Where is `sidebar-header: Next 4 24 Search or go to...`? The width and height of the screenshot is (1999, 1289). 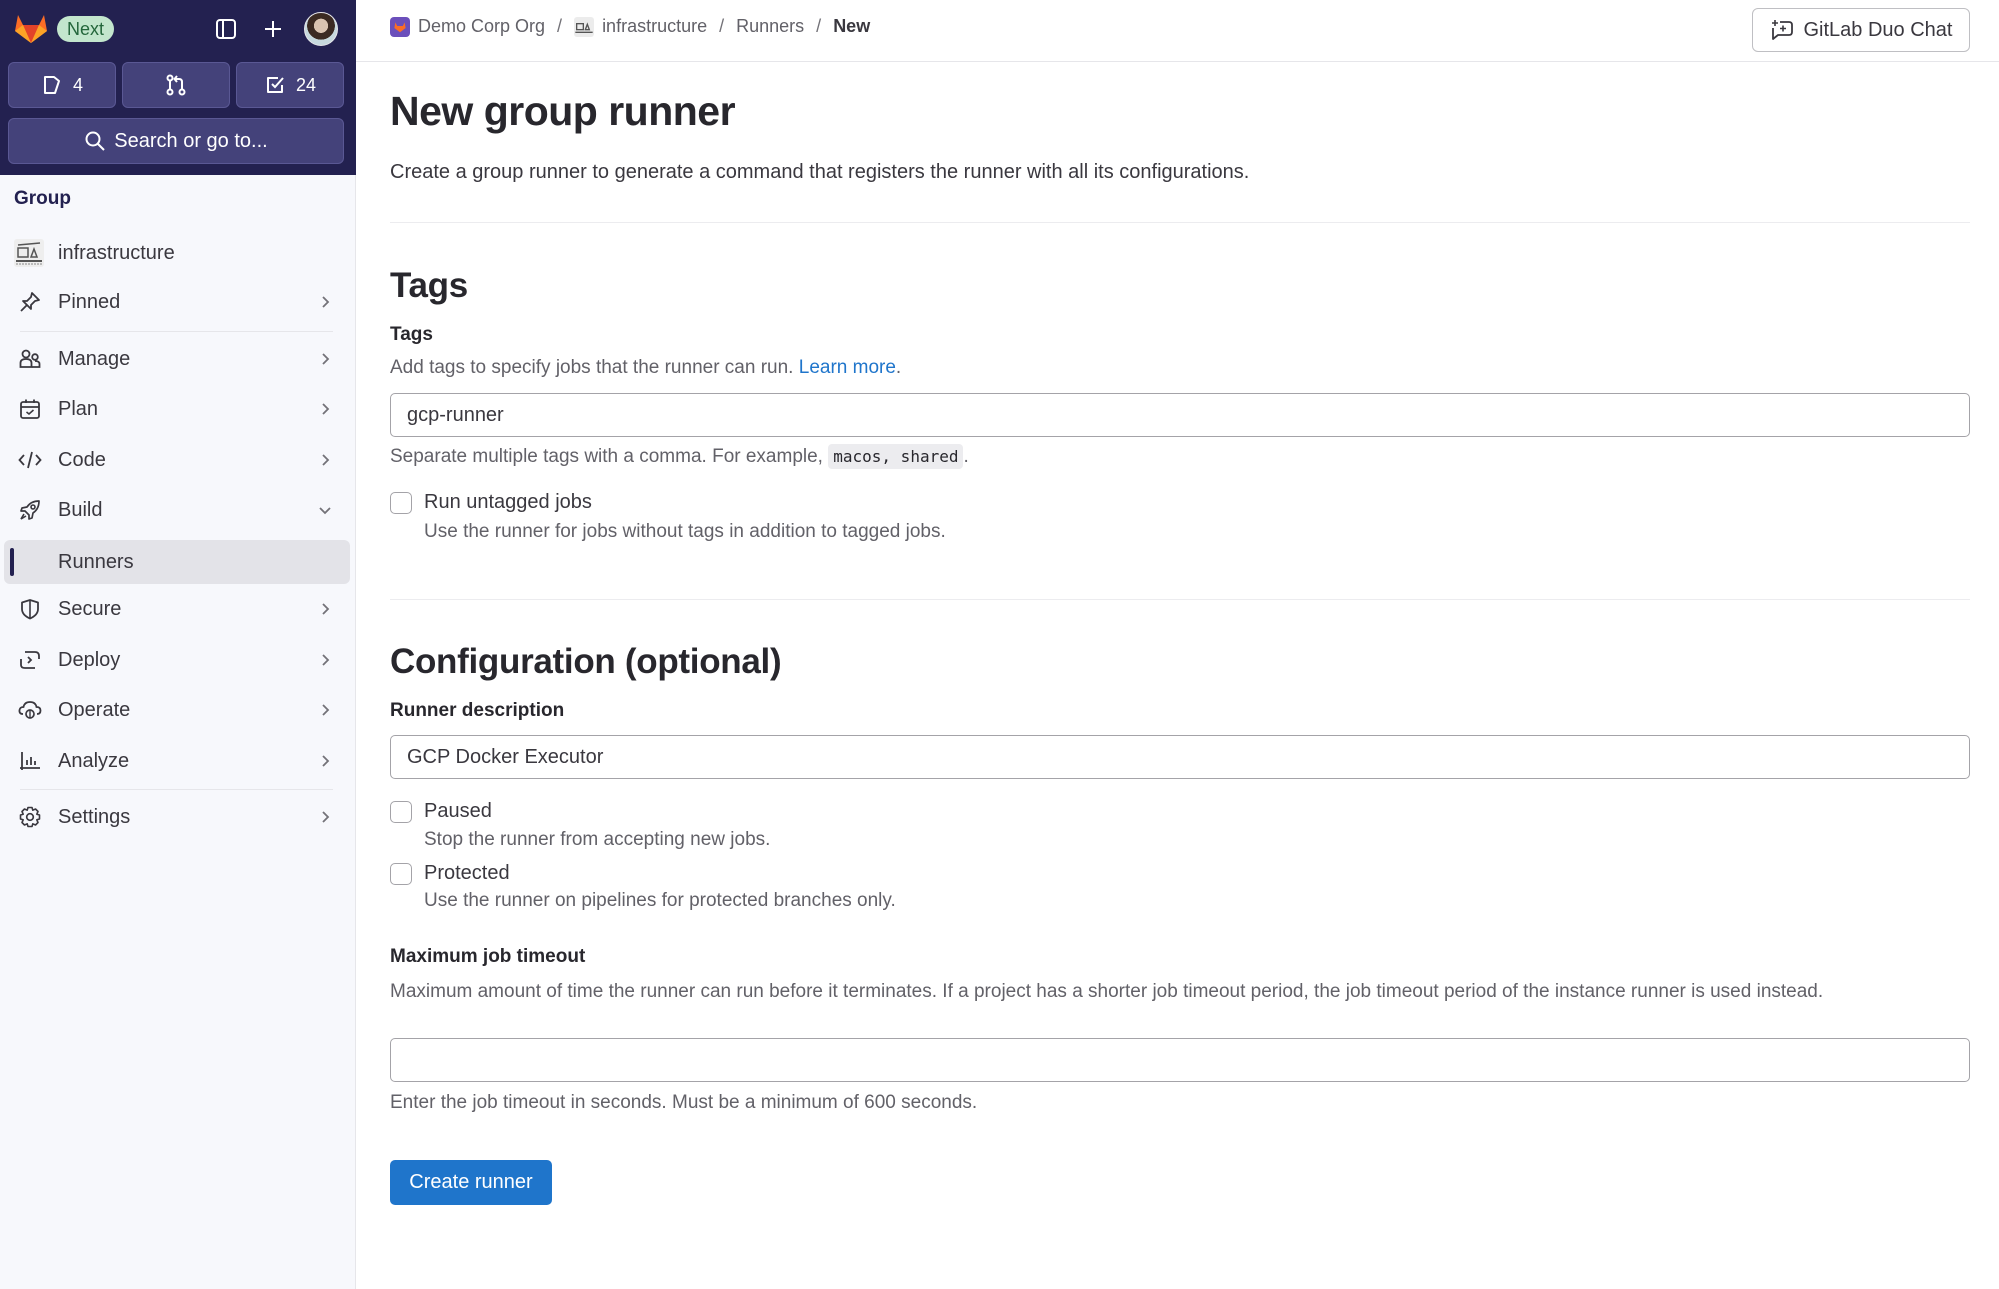 sidebar-header: Next 4 24 Search or go to... is located at coordinates (178, 87).